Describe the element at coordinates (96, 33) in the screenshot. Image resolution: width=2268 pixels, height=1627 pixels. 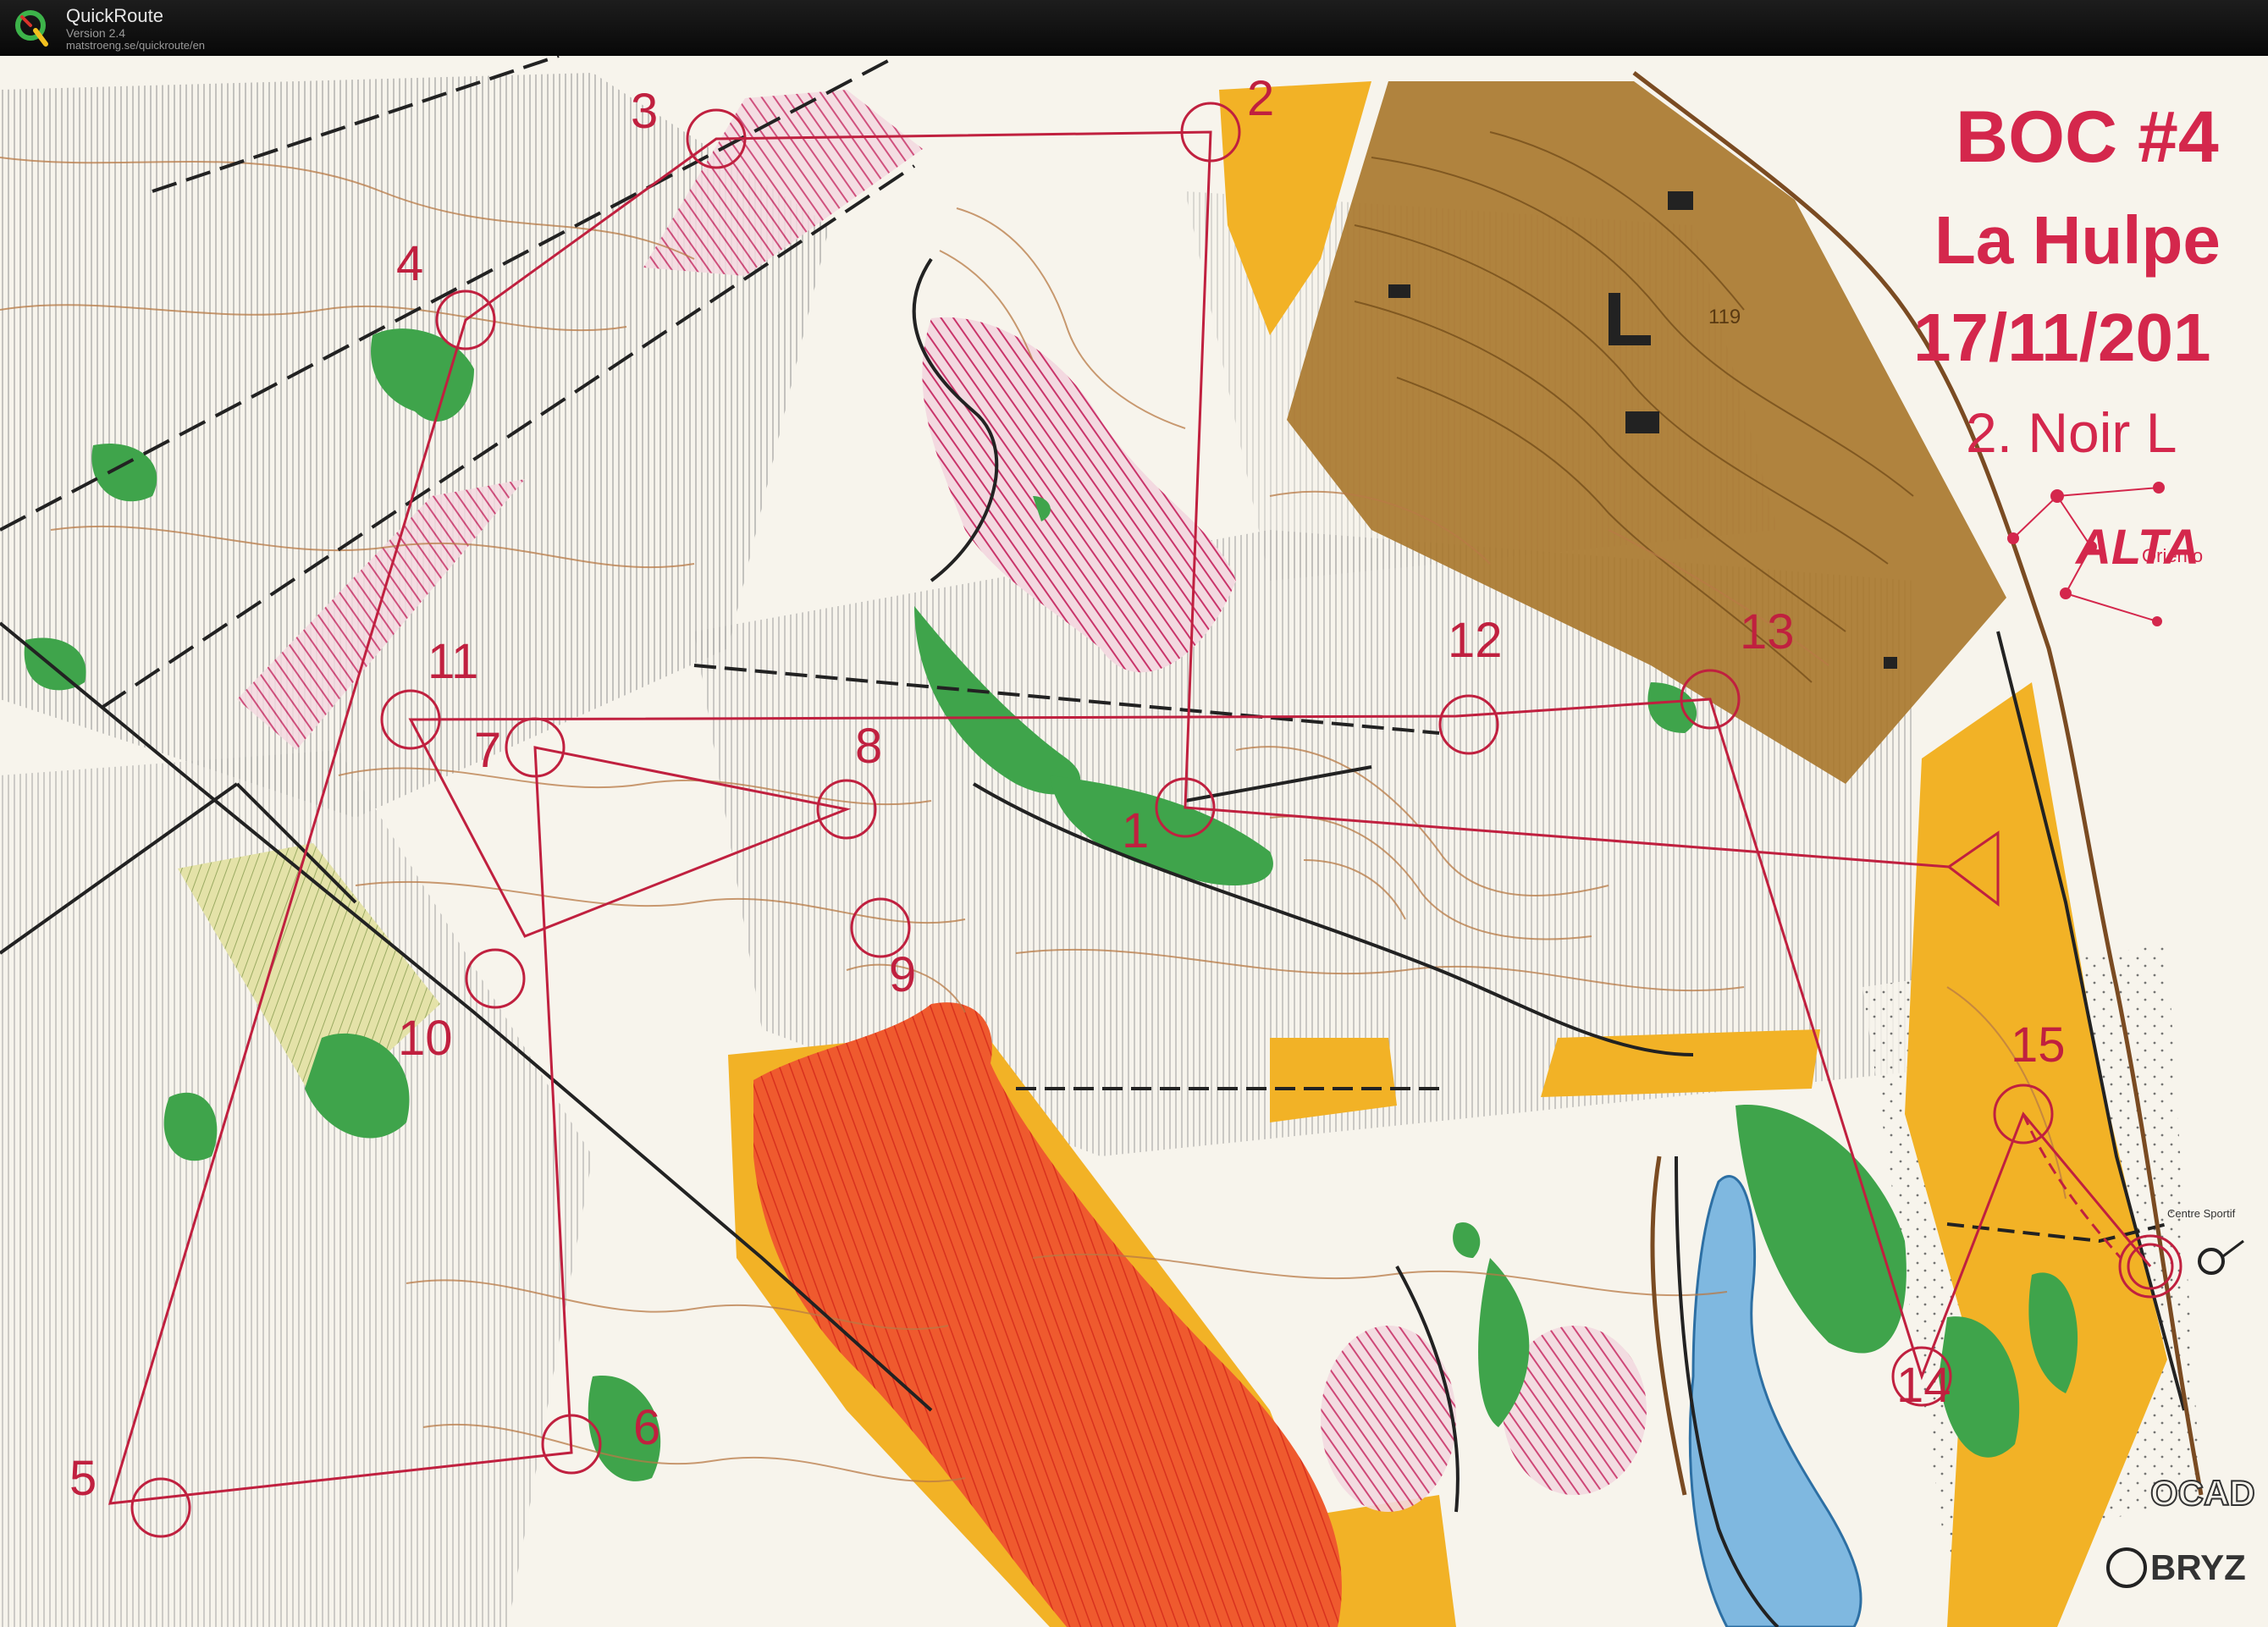
I see `app-version: Version 2.4` at that location.